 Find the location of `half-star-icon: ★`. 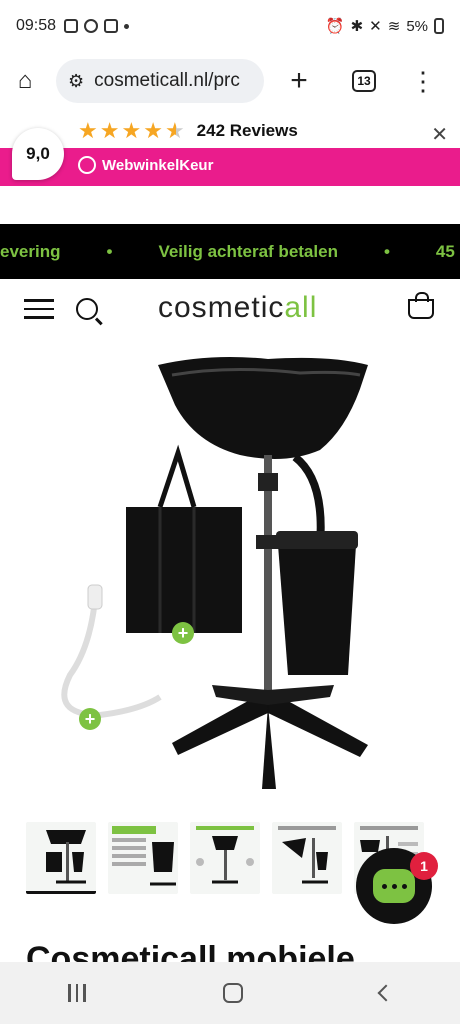

half-star-icon: ★ is located at coordinates (174, 130).